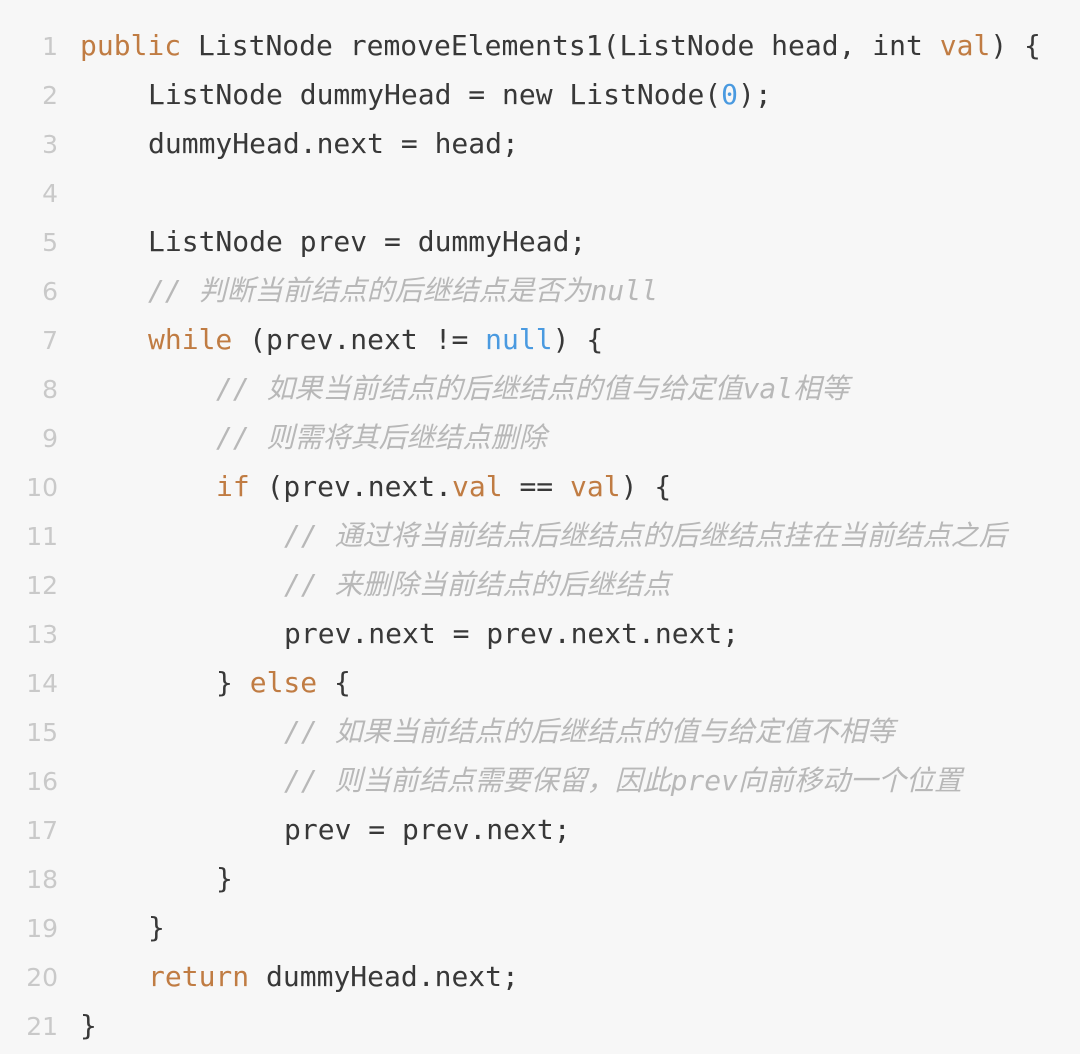 The width and height of the screenshot is (1080, 1054). I want to click on code-token-kw: else, so click(283, 682).